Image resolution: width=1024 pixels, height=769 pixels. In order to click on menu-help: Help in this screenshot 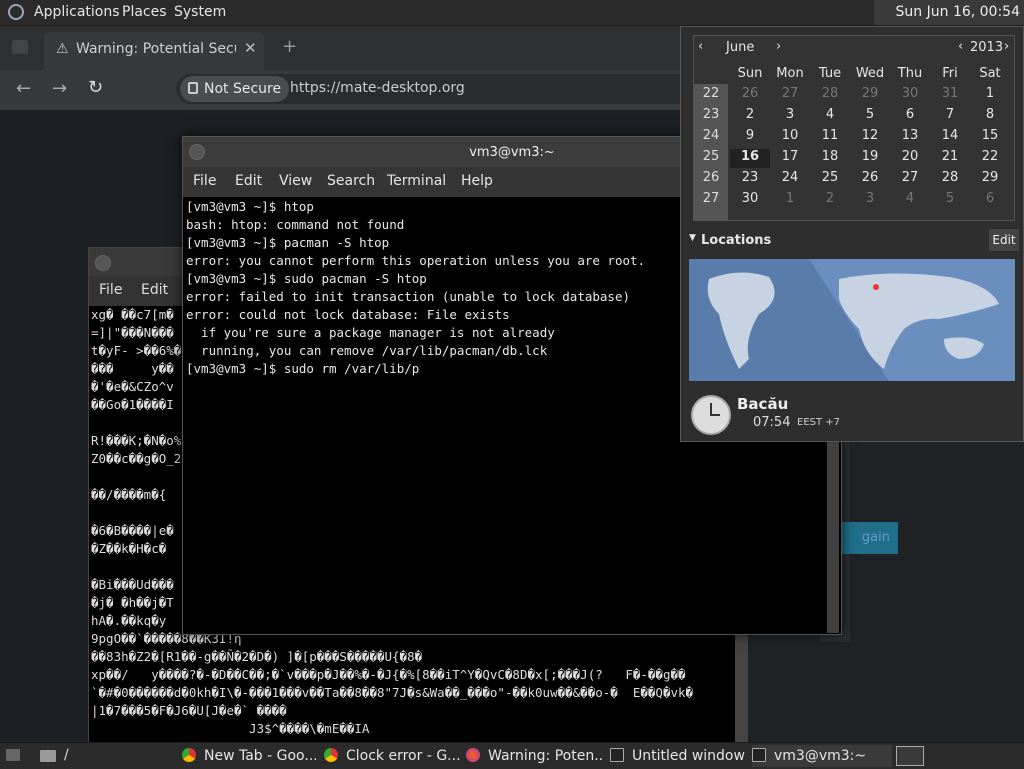, I will do `click(477, 181)`.